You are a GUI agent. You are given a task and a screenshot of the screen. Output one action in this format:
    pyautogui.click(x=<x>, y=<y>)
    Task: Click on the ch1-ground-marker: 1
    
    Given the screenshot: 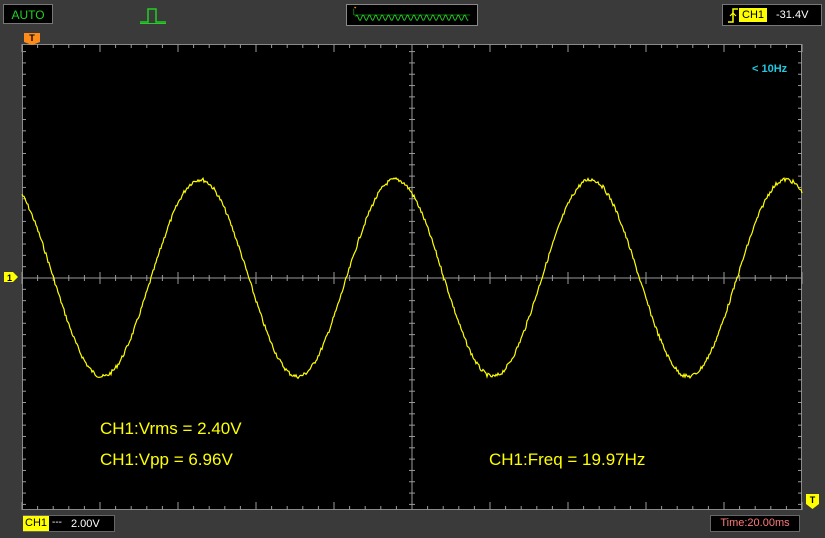 What is the action you would take?
    pyautogui.click(x=11, y=277)
    